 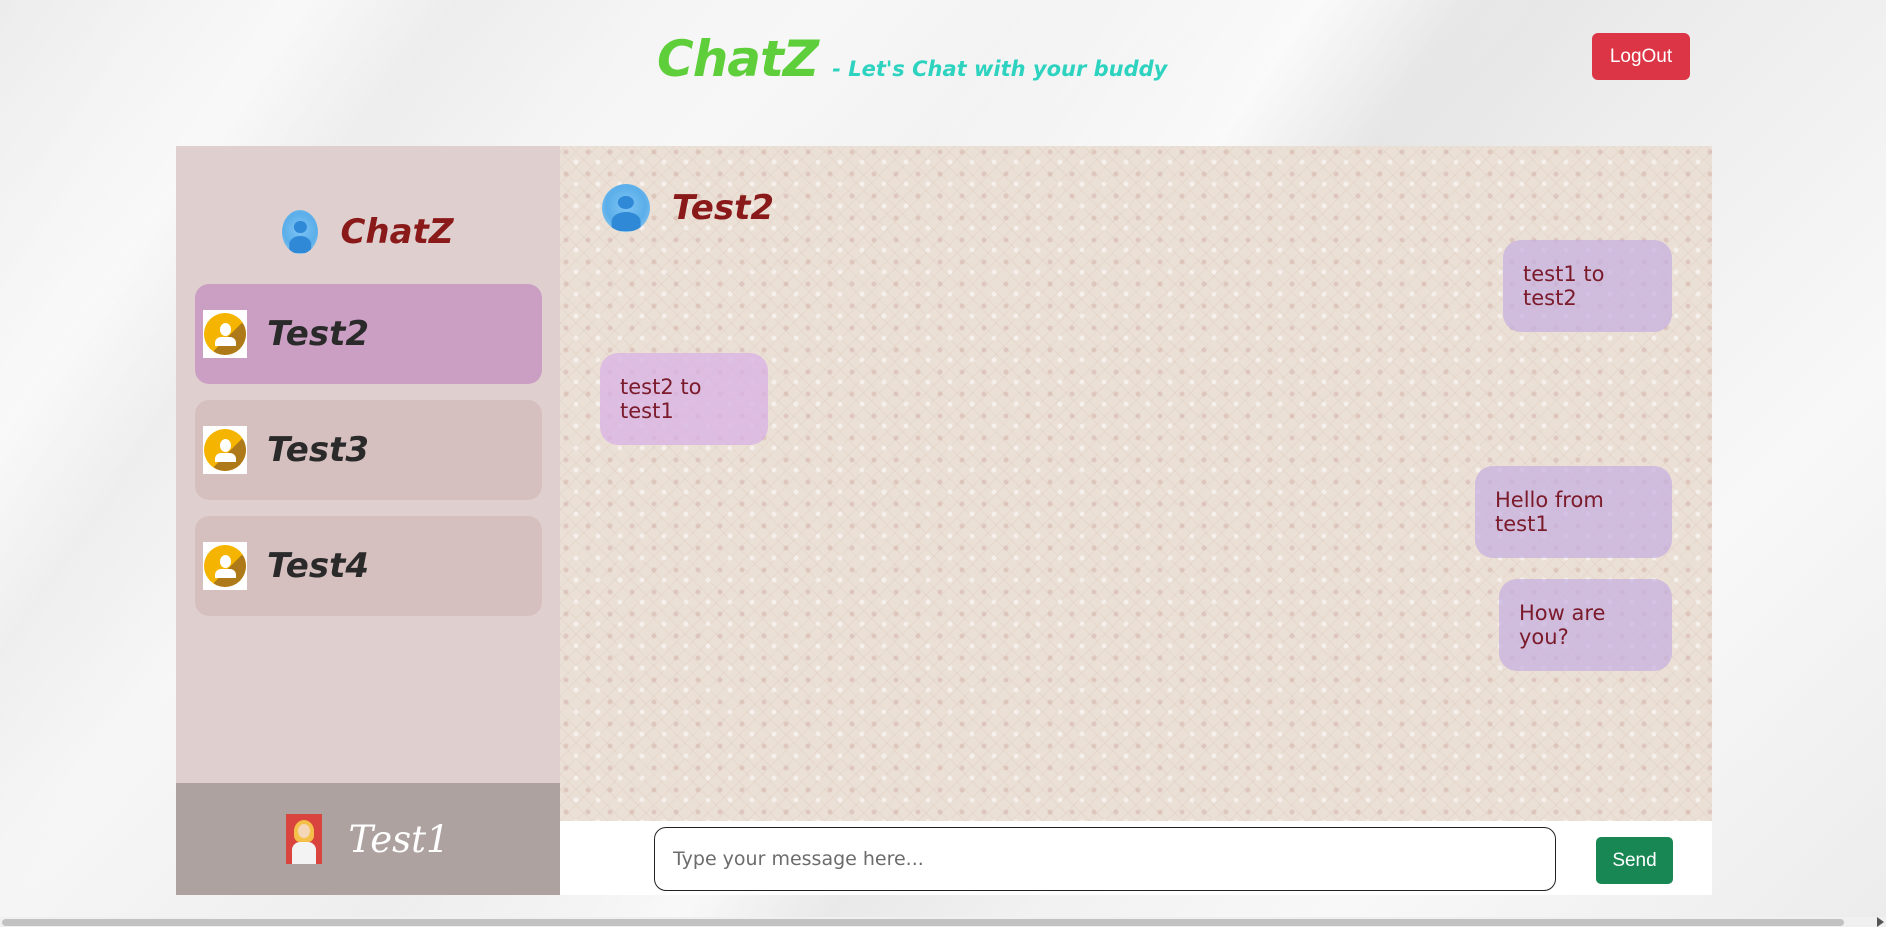 I want to click on current-user-panel: Test1, so click(x=368, y=839).